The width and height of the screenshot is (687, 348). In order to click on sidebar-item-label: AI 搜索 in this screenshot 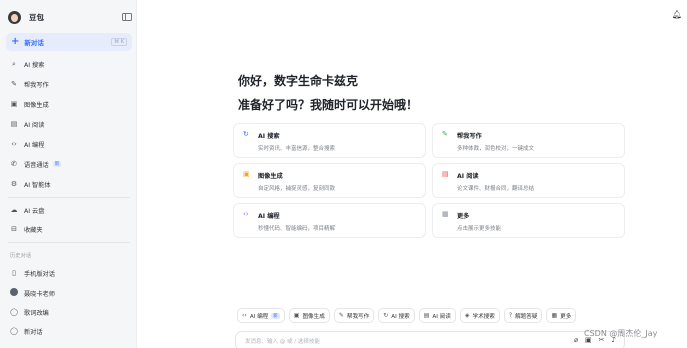, I will do `click(34, 65)`.